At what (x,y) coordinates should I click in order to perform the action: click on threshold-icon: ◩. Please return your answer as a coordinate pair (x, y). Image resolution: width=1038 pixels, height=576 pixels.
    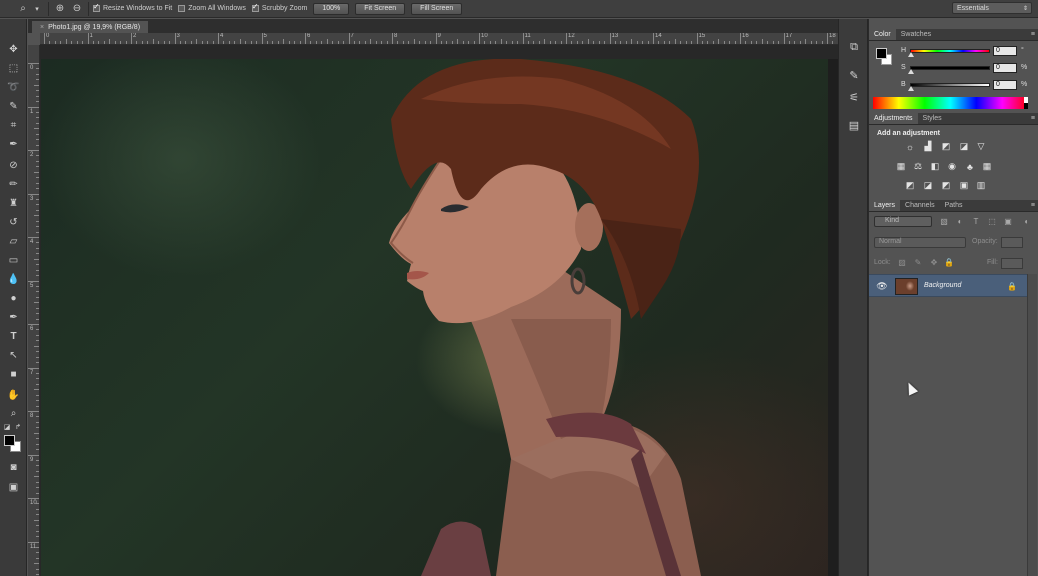
    Looking at the image, I should click on (946, 185).